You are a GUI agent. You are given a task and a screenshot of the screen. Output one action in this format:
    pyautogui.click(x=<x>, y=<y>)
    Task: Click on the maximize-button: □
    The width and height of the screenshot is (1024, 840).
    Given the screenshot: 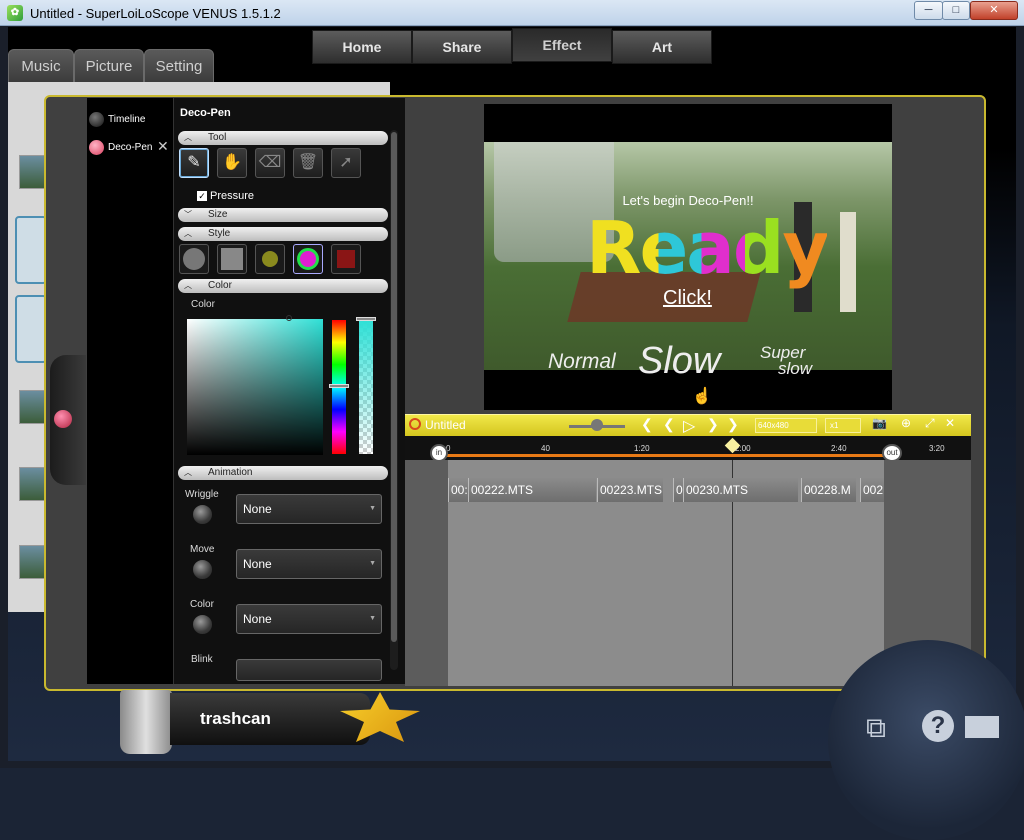 What is the action you would take?
    pyautogui.click(x=956, y=10)
    